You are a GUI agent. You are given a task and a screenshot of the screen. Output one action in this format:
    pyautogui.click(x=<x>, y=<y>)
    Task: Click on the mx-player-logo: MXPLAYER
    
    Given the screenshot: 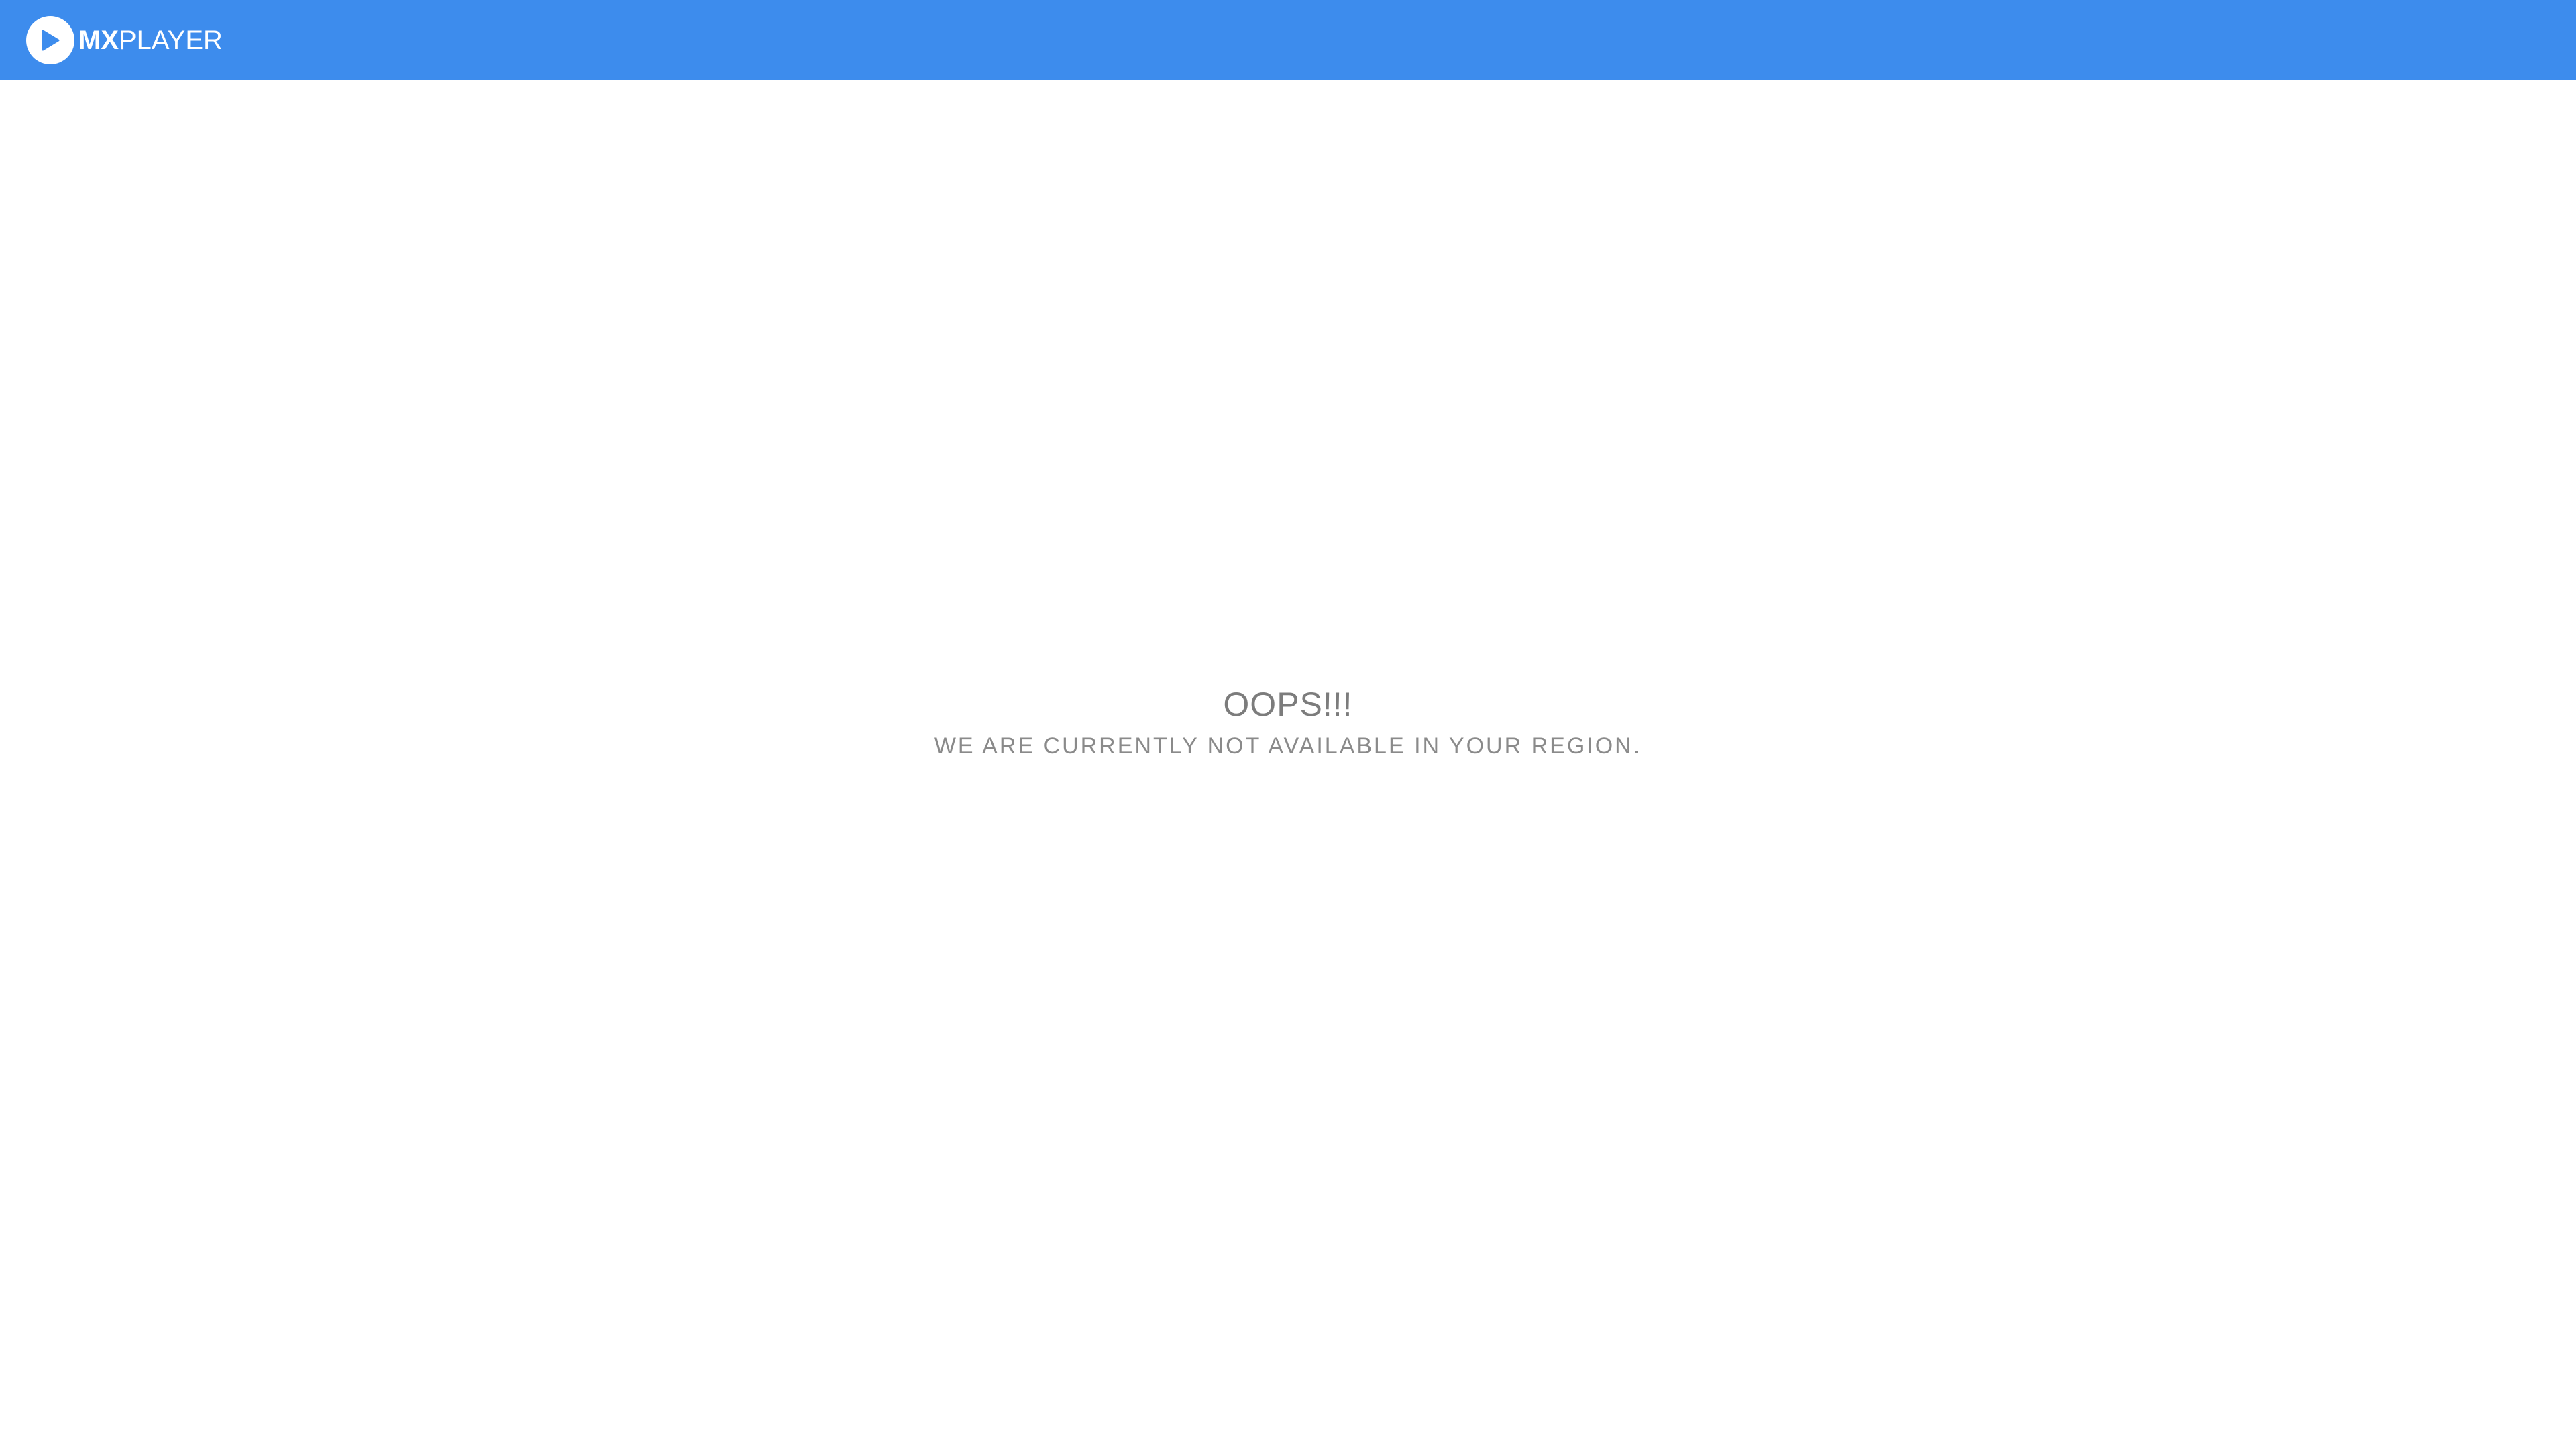 What is the action you would take?
    pyautogui.click(x=124, y=40)
    